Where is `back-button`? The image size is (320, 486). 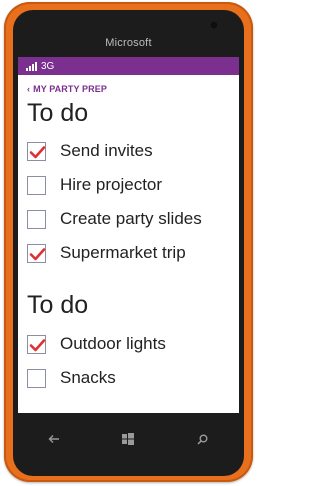 back-button is located at coordinates (54, 439).